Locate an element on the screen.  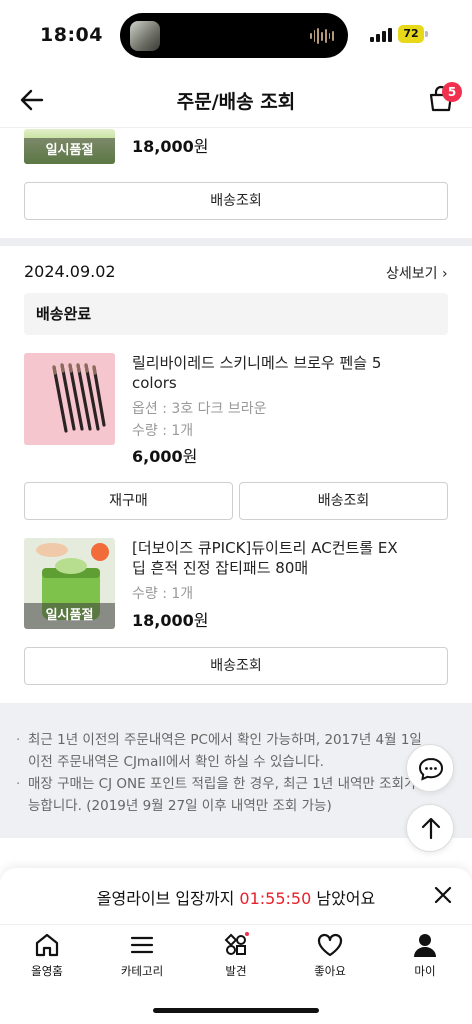
tab-label: 올영홈 is located at coordinates (47, 971).